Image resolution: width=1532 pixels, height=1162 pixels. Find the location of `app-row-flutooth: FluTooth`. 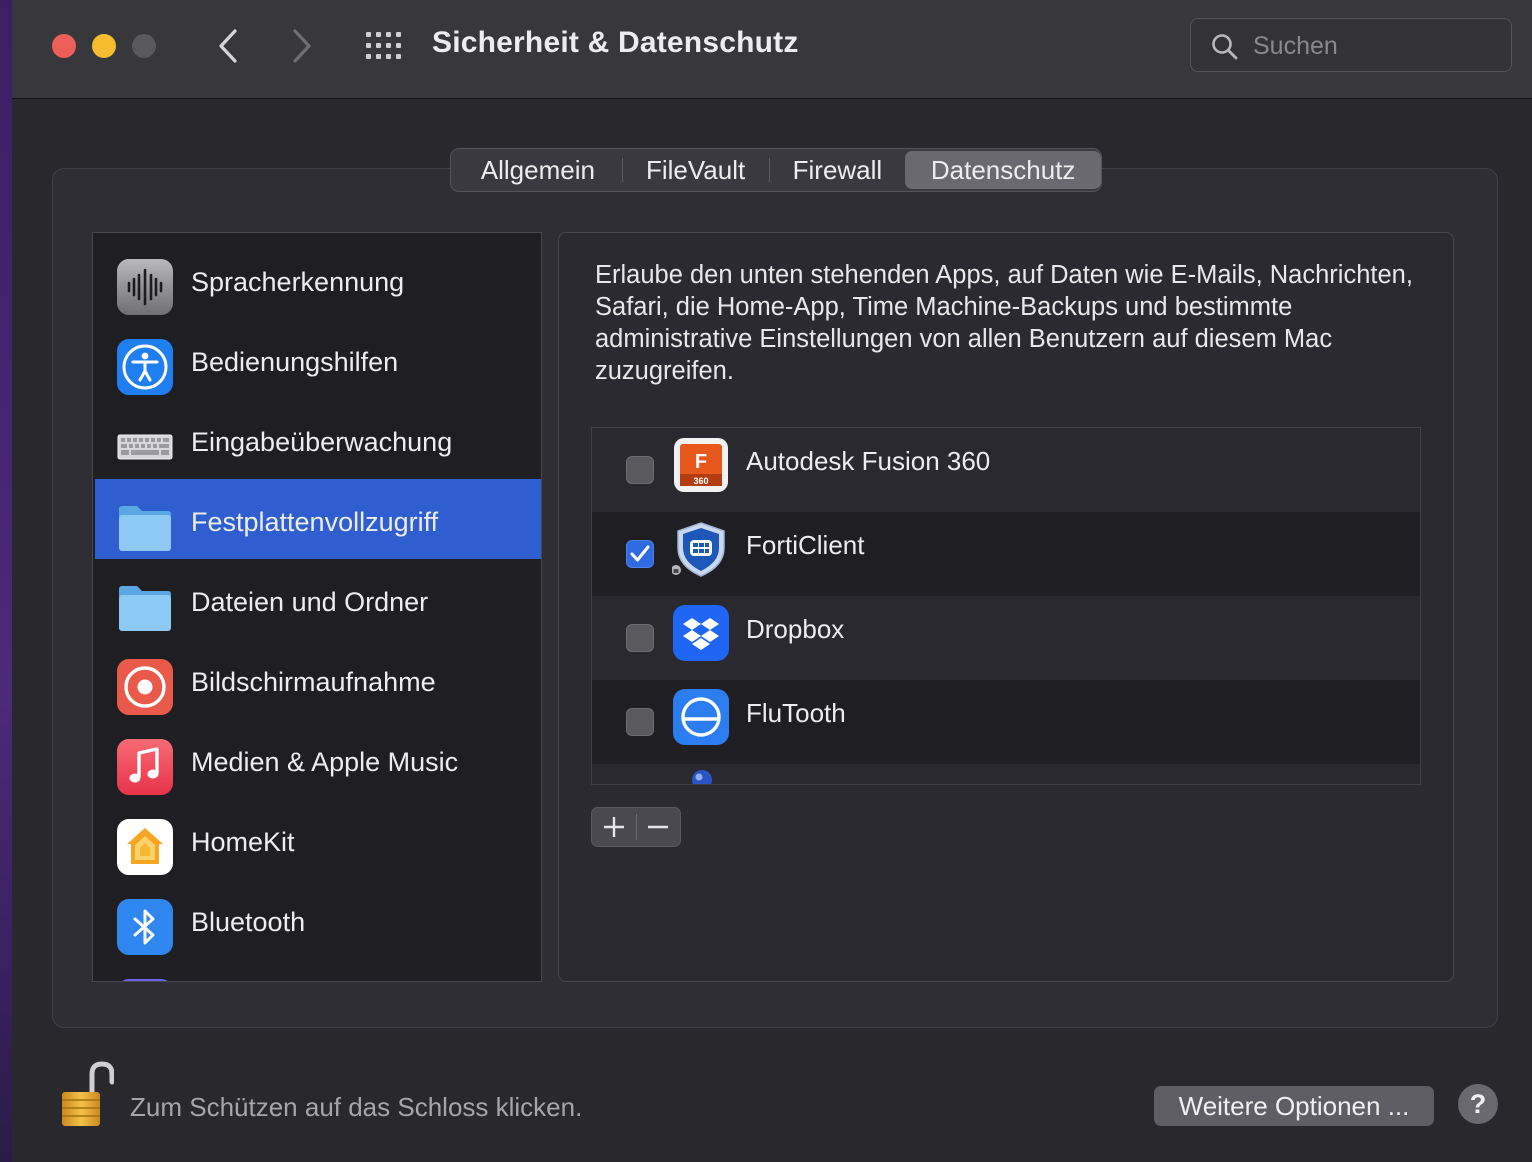

app-row-flutooth: FluTooth is located at coordinates (1006, 722).